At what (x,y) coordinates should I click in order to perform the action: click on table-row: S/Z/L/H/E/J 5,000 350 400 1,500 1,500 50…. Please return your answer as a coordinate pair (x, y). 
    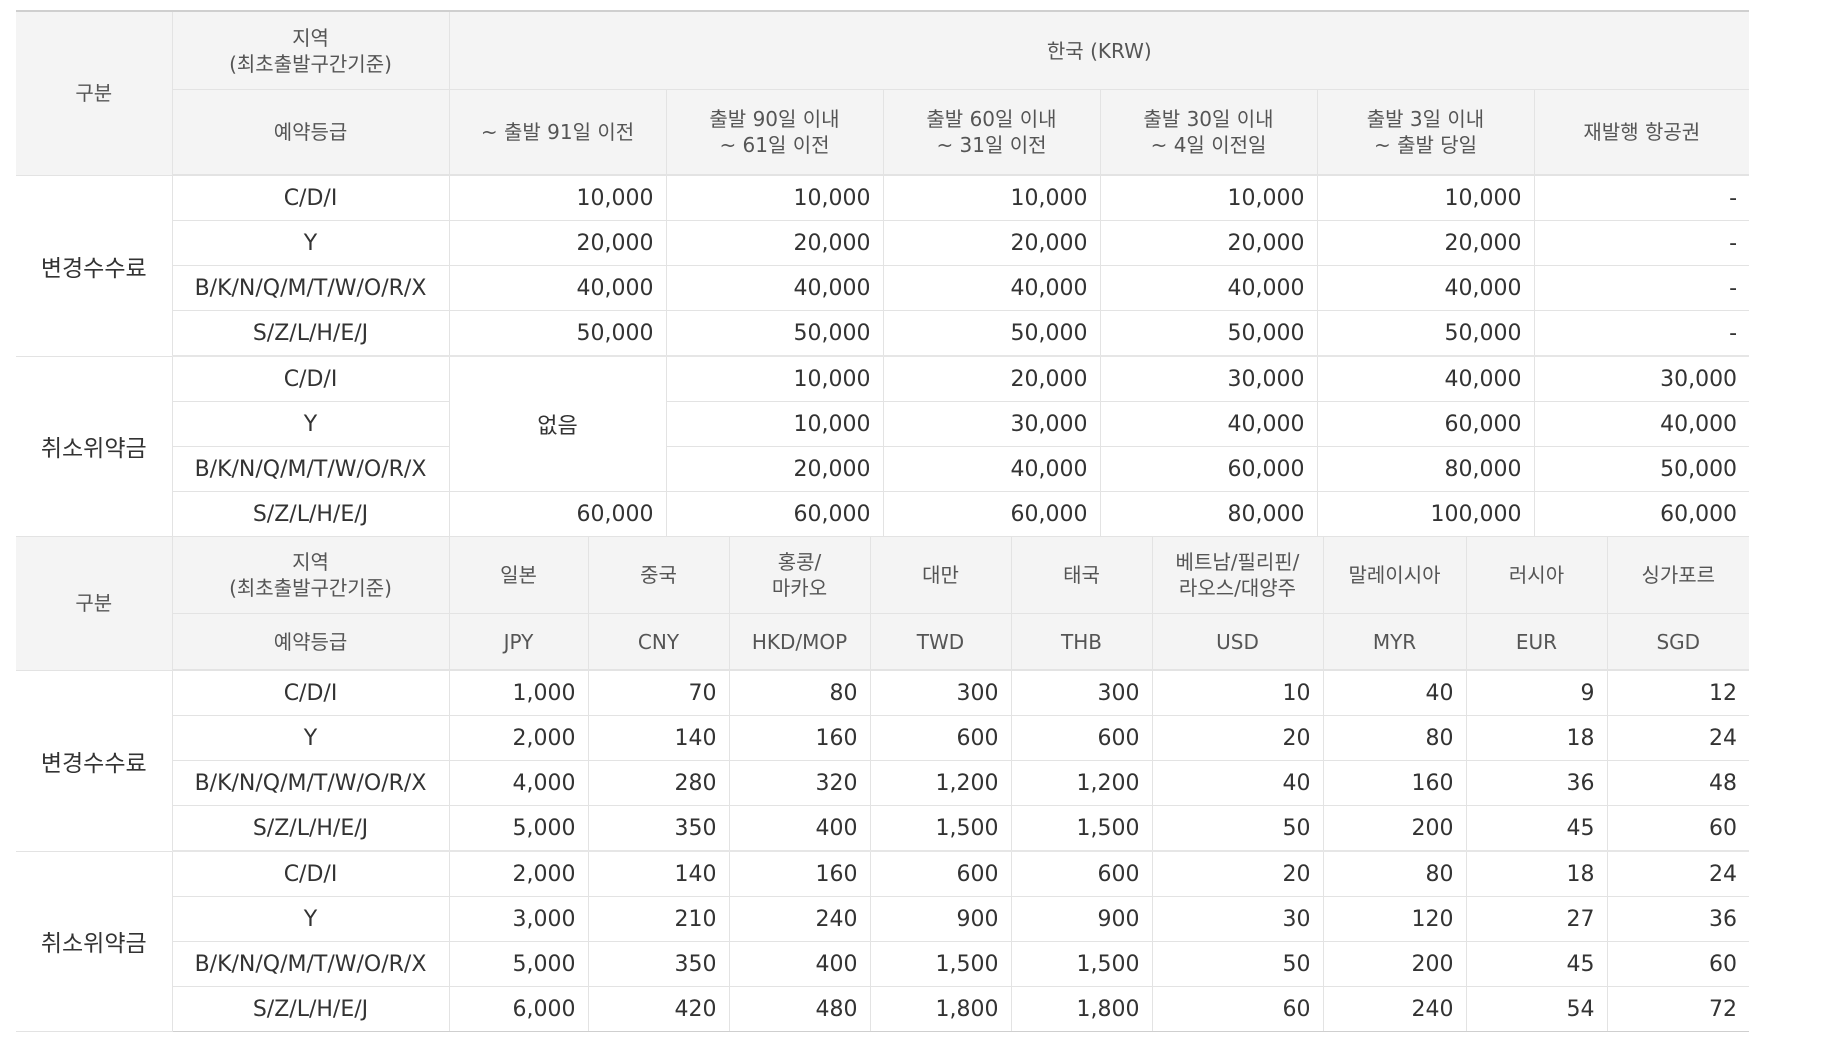
    Looking at the image, I should click on (882, 828).